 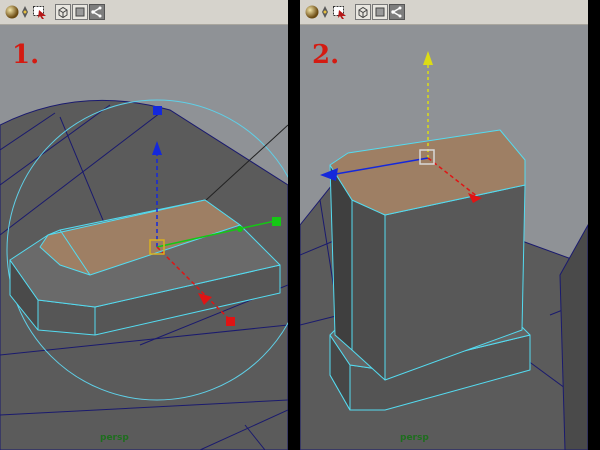 I want to click on step-number-label: 1., so click(x=26, y=55).